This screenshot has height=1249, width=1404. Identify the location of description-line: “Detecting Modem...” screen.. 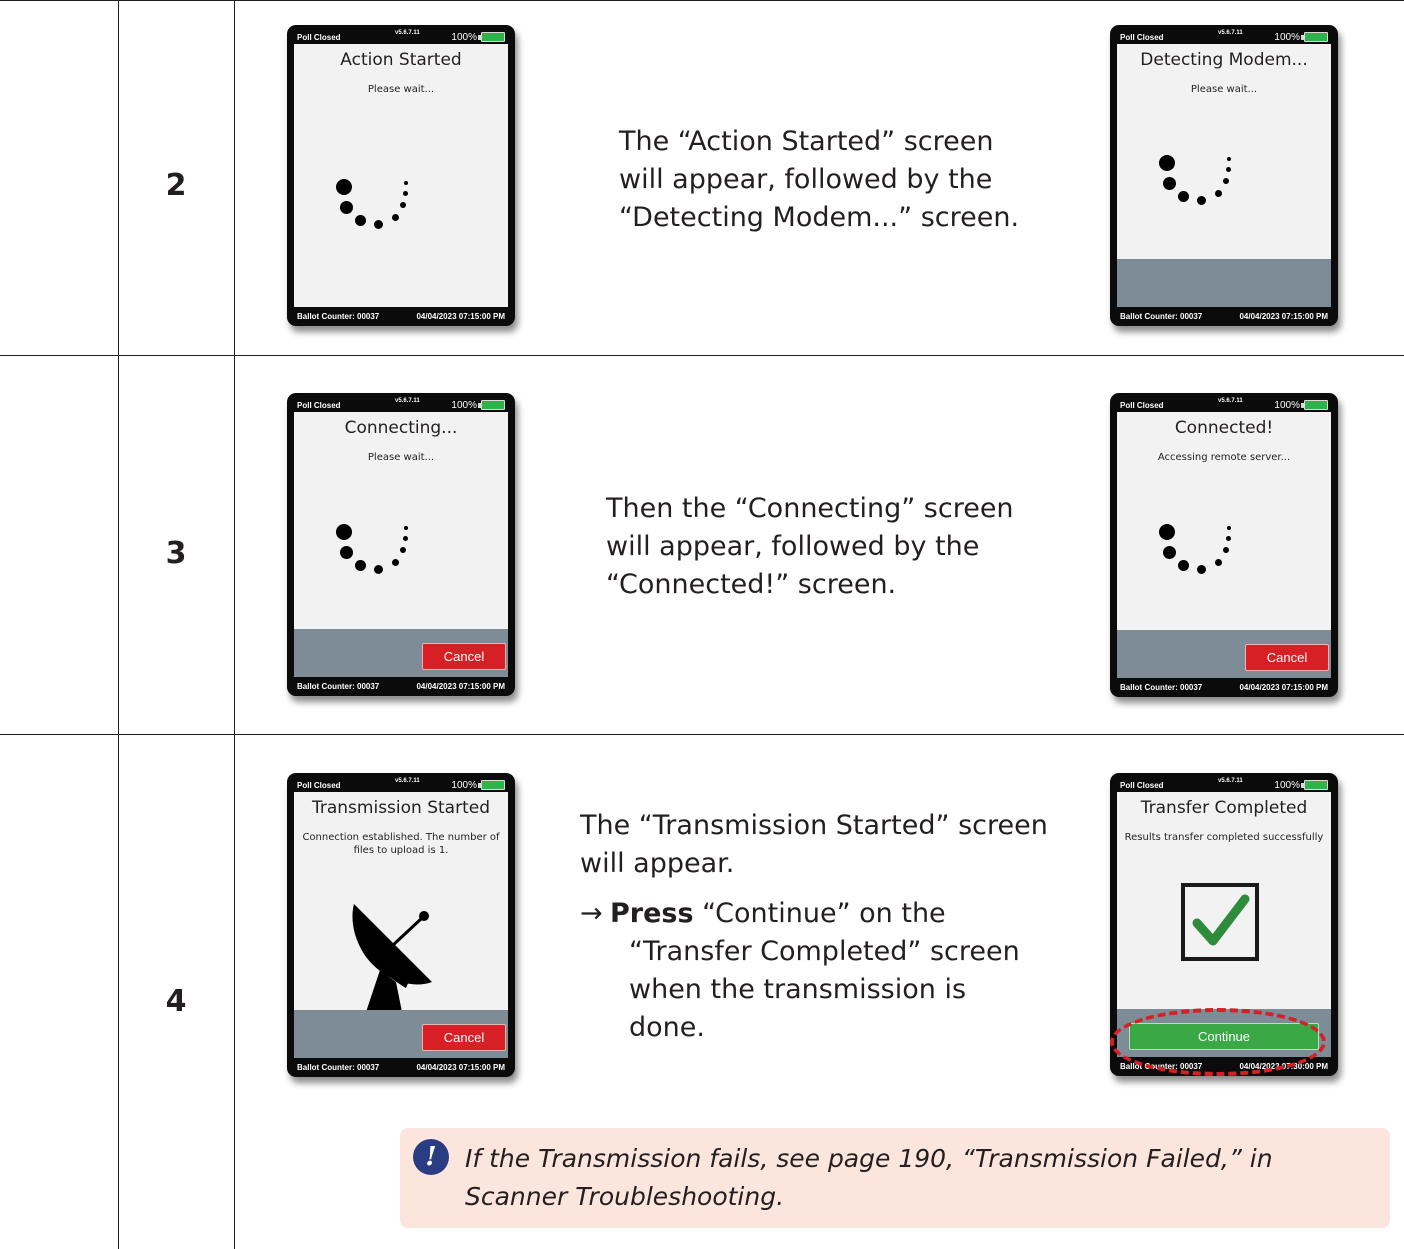
(819, 217).